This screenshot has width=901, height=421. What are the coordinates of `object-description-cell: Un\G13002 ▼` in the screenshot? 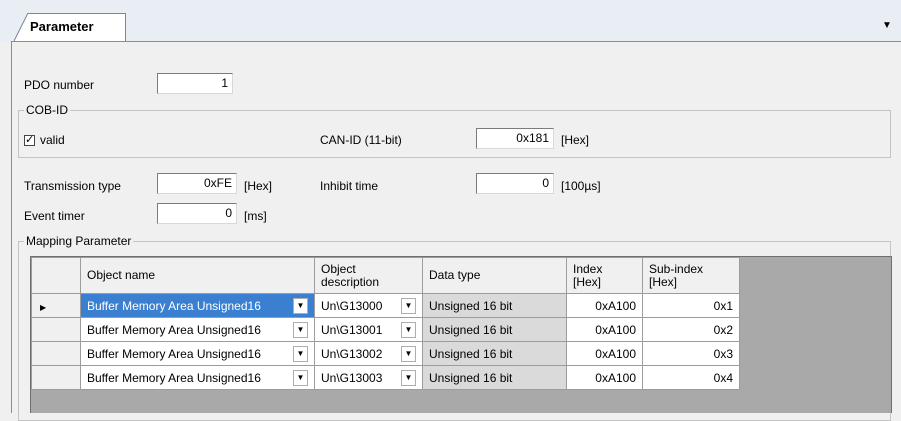 It's located at (368, 353).